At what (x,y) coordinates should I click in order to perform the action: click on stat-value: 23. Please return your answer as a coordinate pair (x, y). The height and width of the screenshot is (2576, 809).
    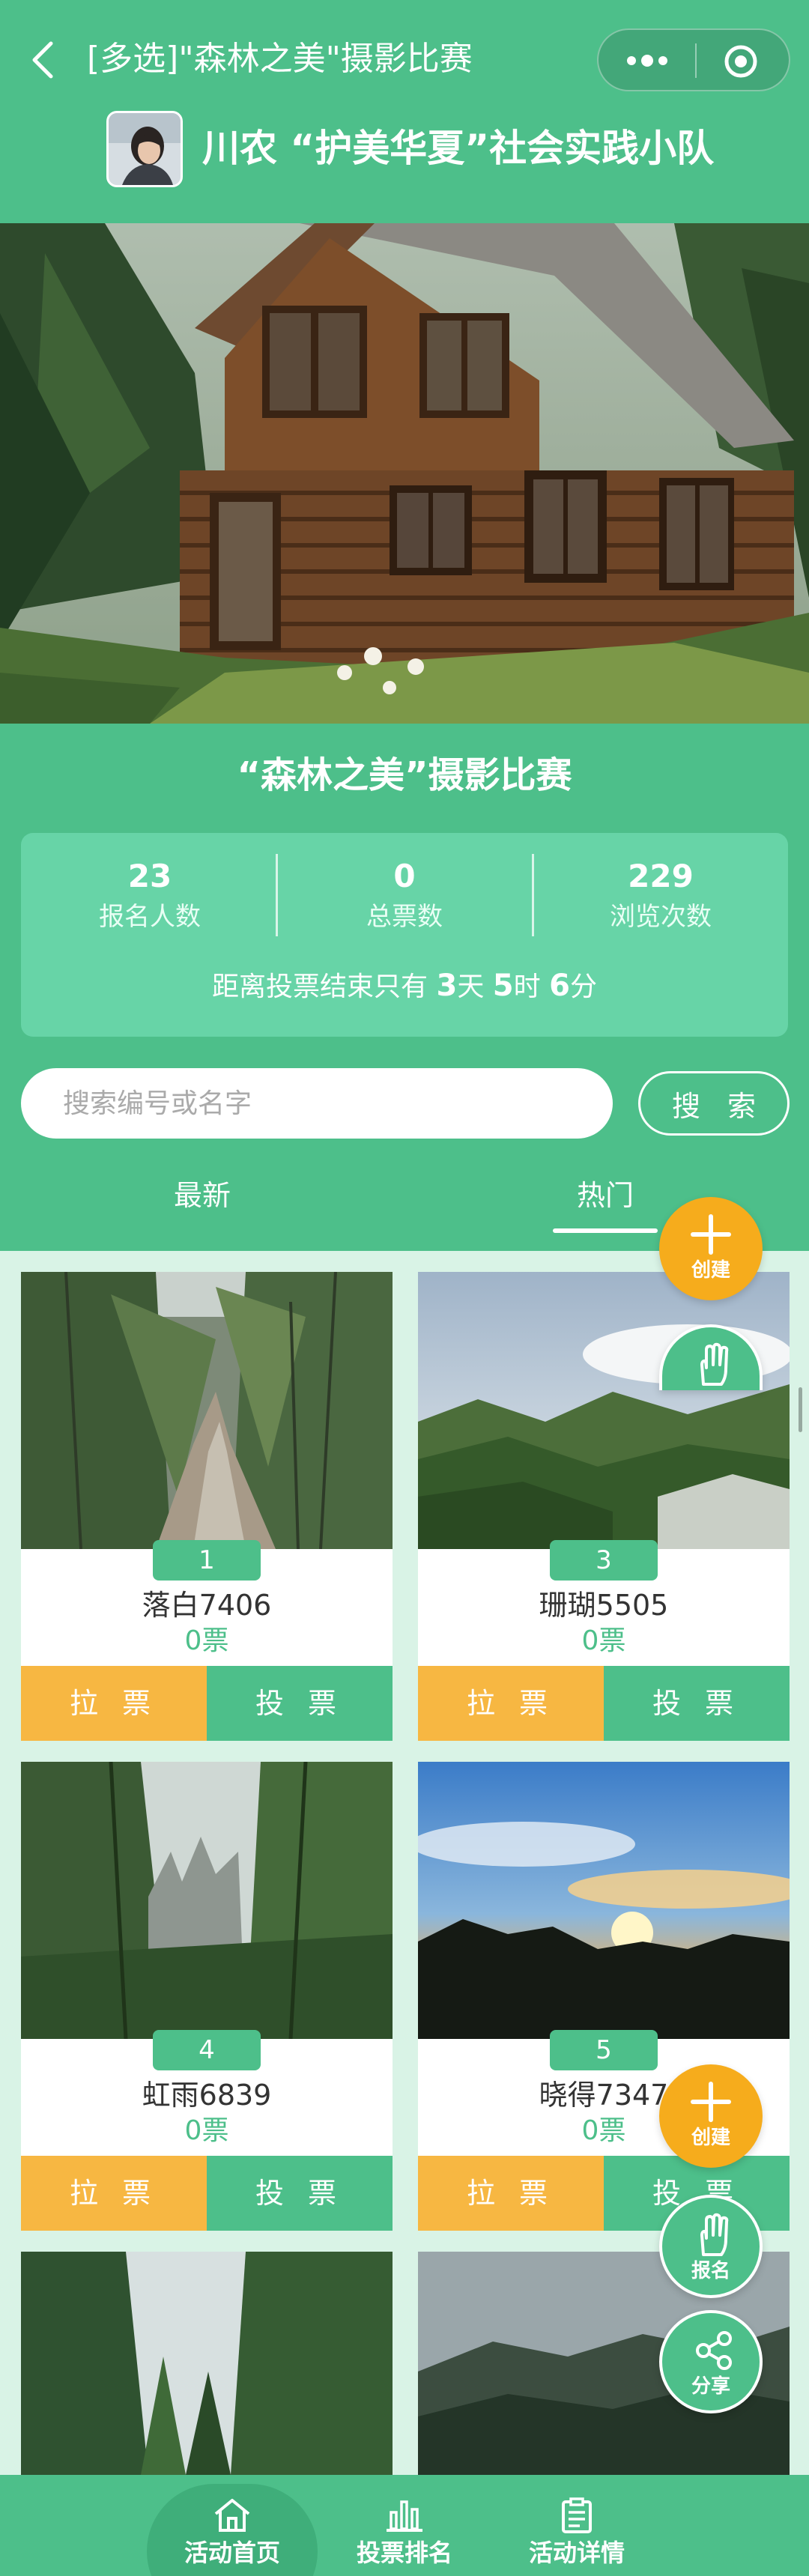
    Looking at the image, I should click on (149, 876).